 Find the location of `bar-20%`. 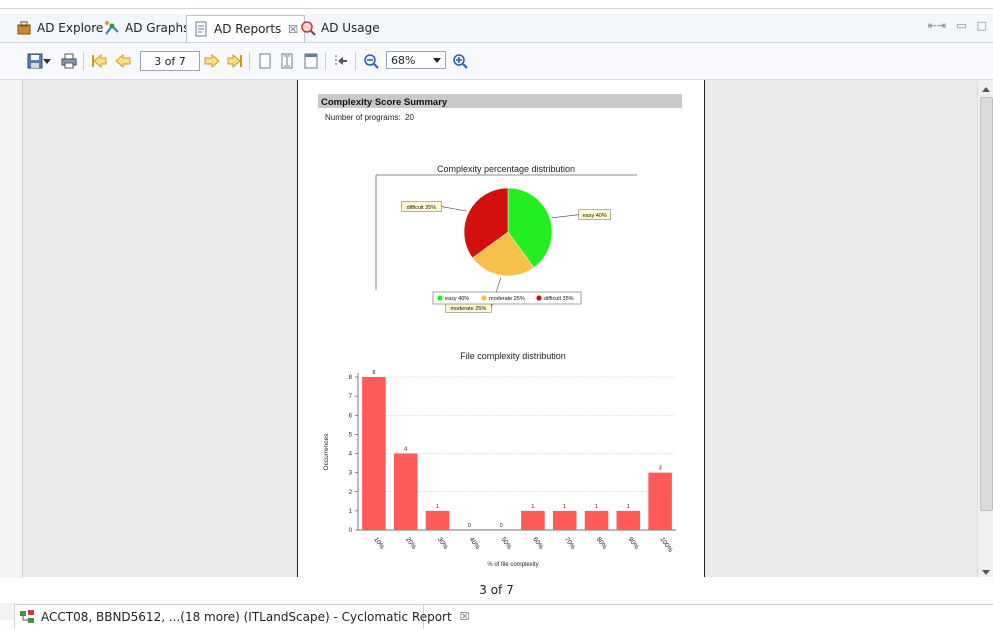

bar-20% is located at coordinates (405, 491).